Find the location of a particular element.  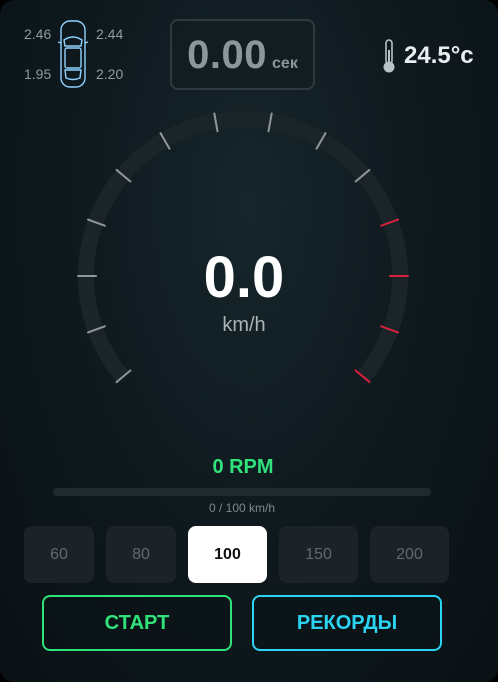

tire-rear-left: 1.95 is located at coordinates (38, 74).